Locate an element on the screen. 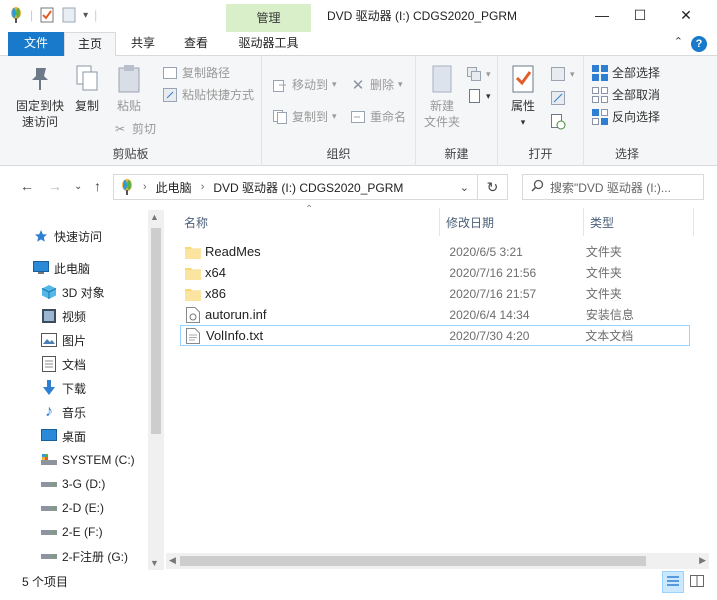 This screenshot has width=717, height=600. up-button: ↑ is located at coordinates (97, 186).